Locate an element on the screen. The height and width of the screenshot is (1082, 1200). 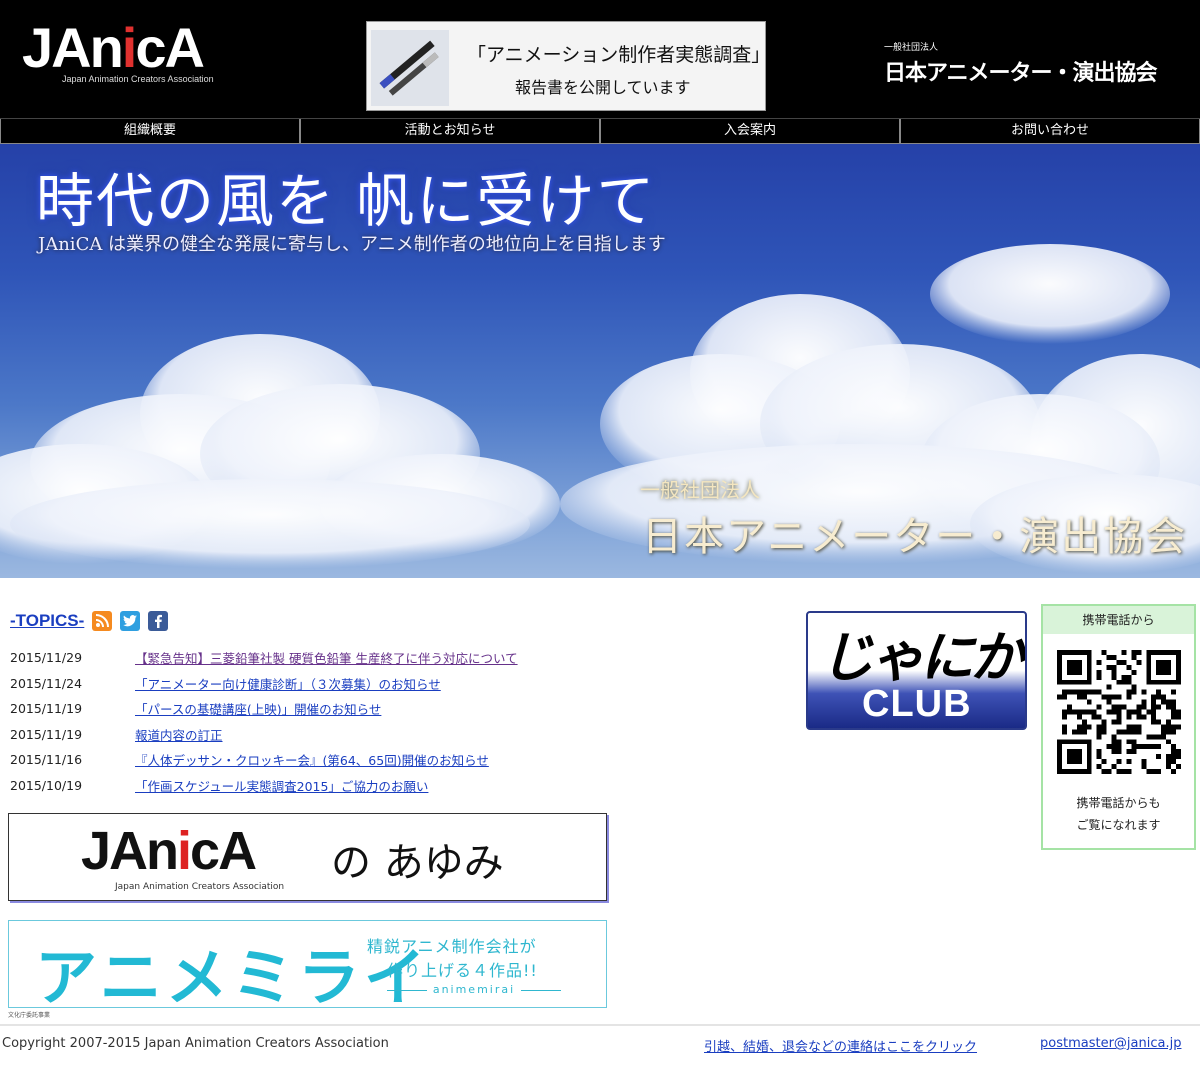
hero-org-type: 一般社団法人 is located at coordinates (700, 490).